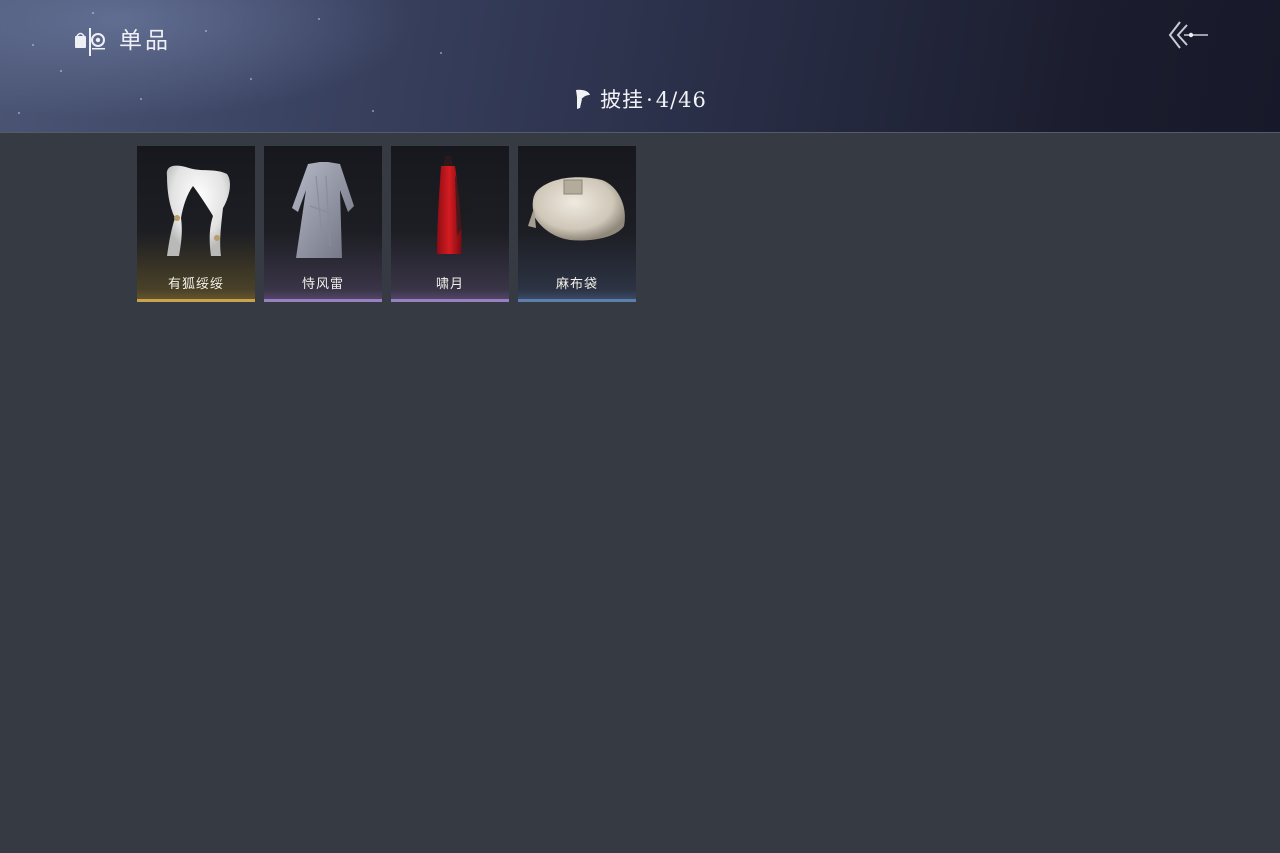 The image size is (1280, 853). I want to click on item-name: 麻布袋, so click(576, 284).